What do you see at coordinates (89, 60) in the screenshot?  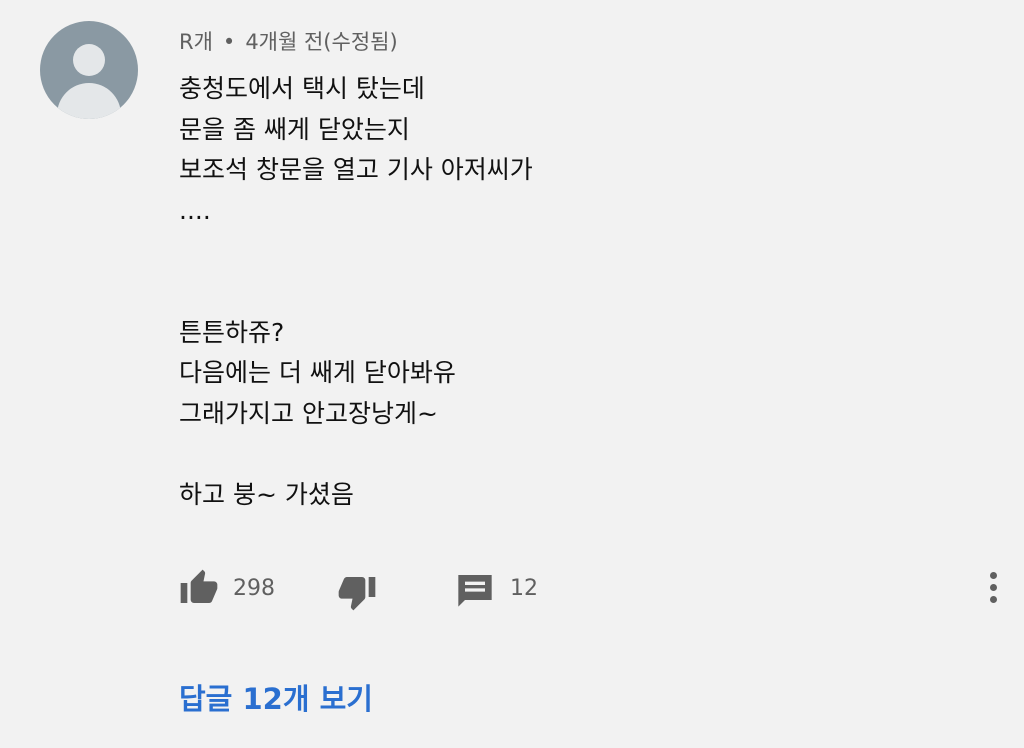 I see `avatar-head-shape` at bounding box center [89, 60].